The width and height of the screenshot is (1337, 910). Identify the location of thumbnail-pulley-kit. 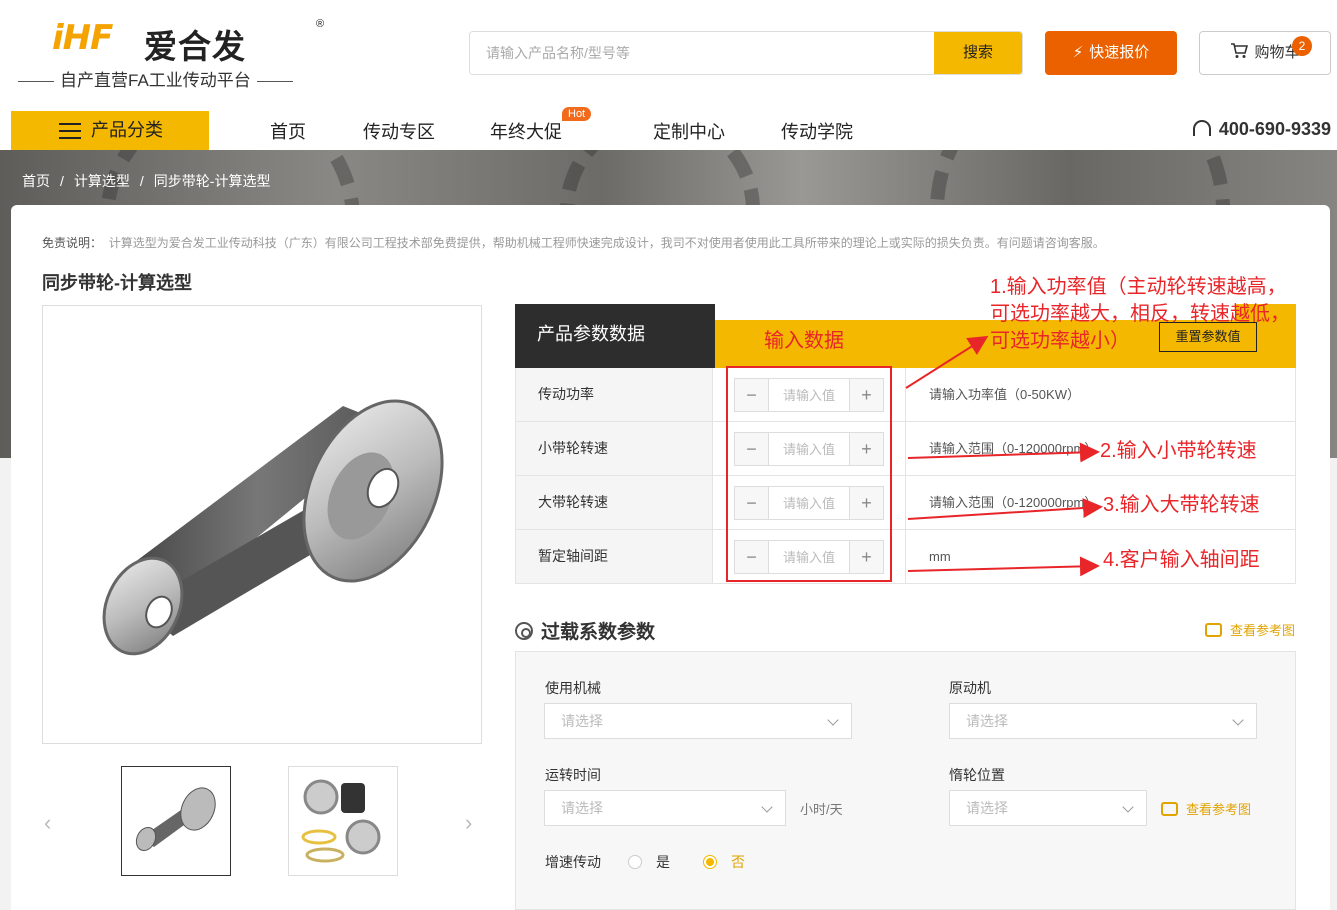
(343, 821).